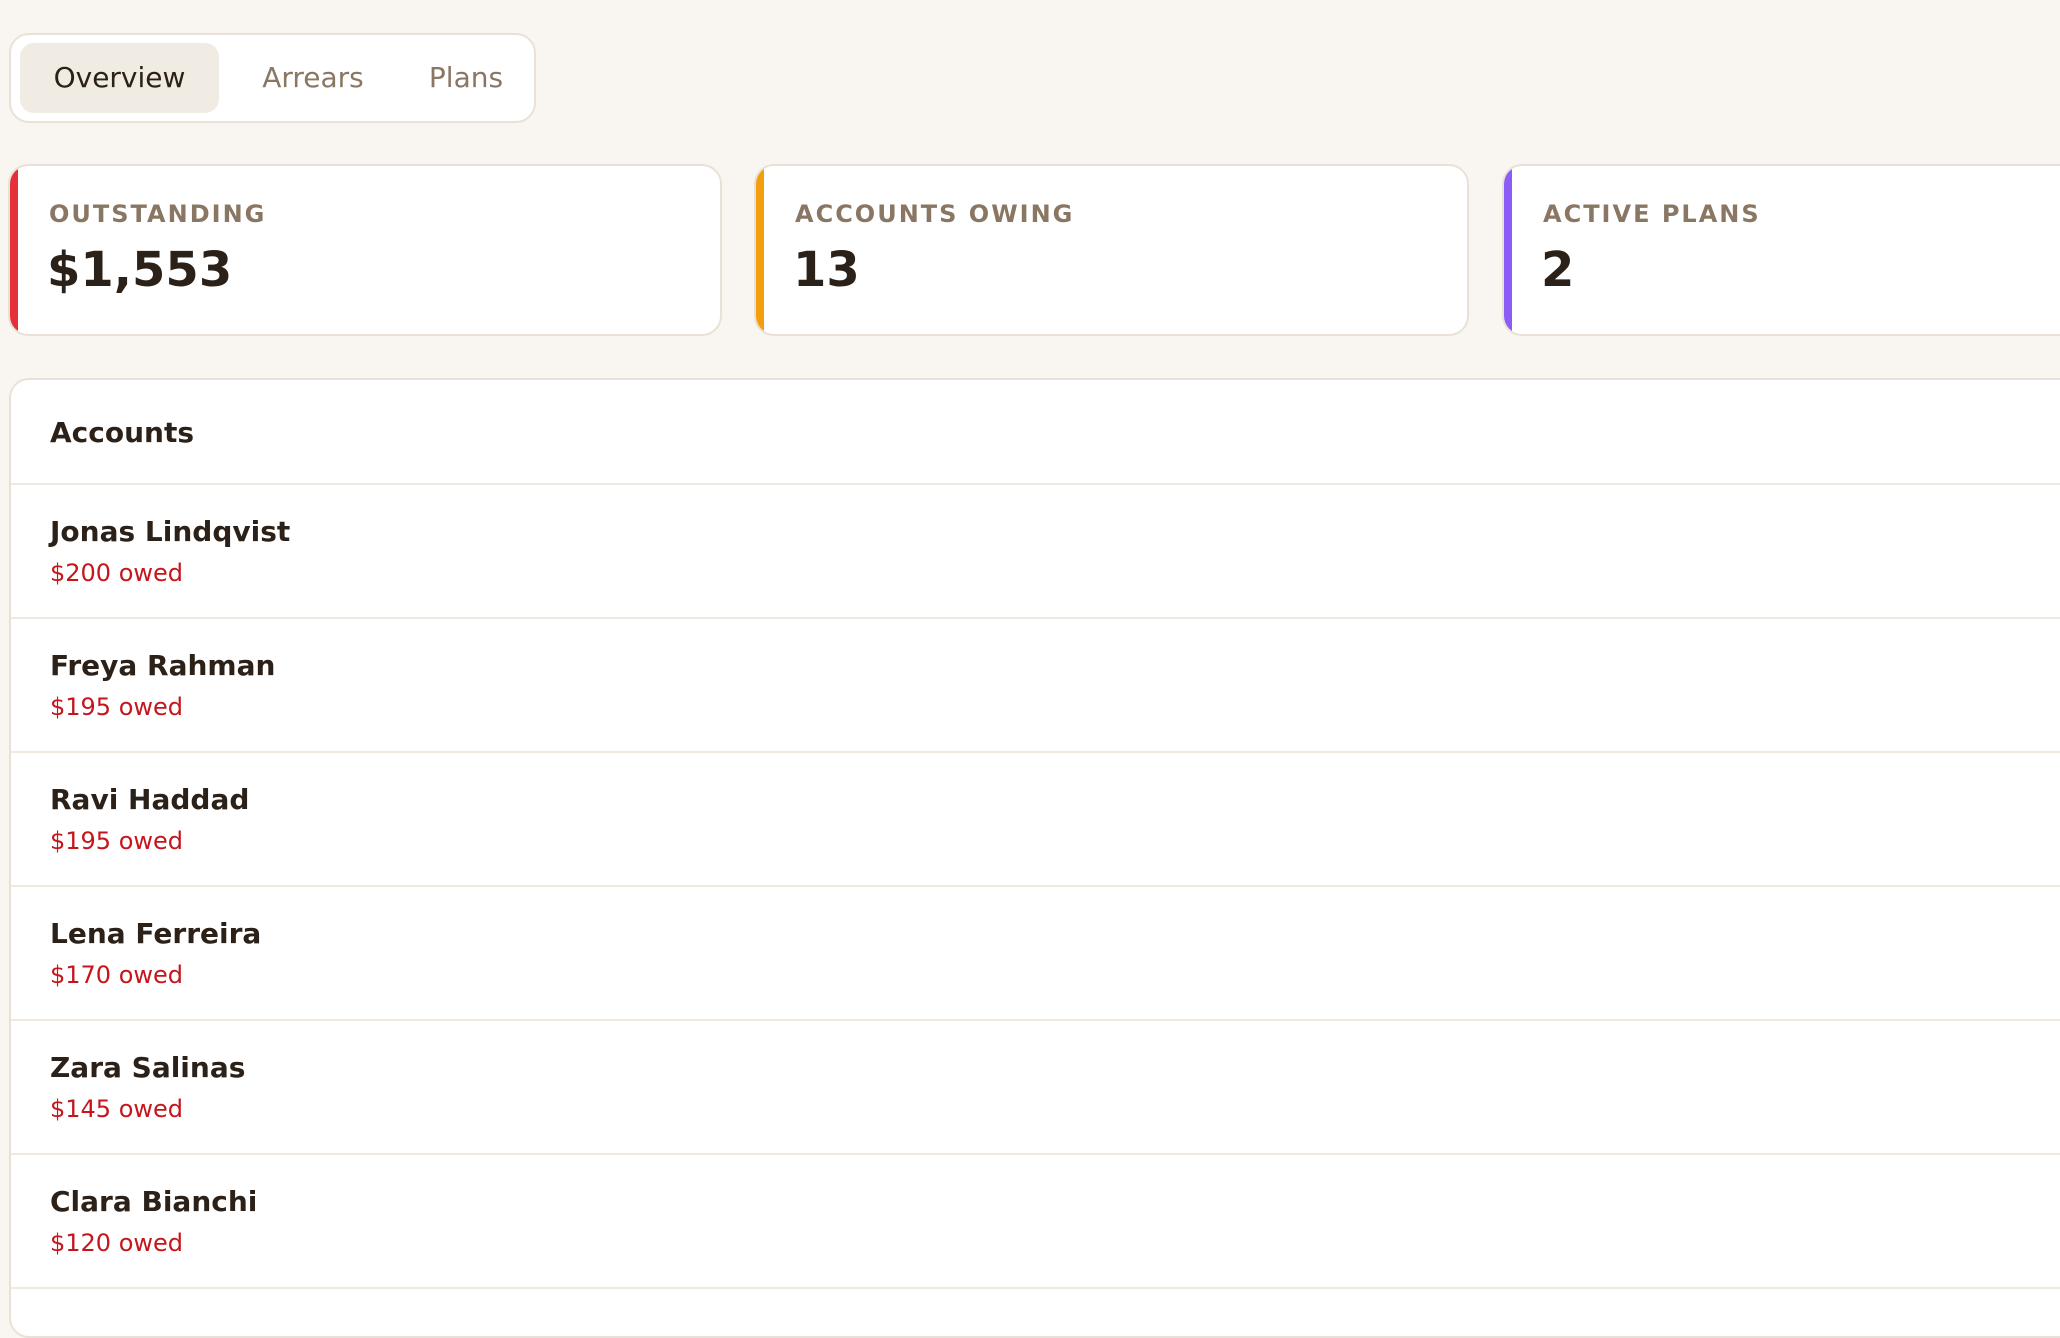  I want to click on account-row: Jonas Lindqvist $200 owed, so click(1035, 552).